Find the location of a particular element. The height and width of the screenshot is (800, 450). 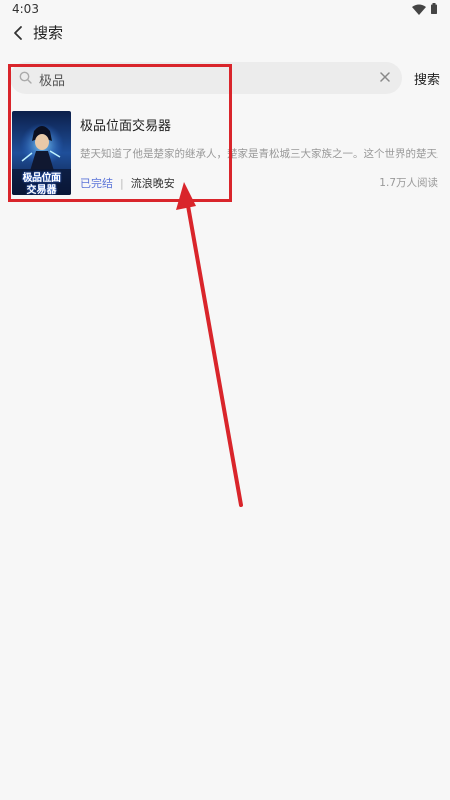

search-input is located at coordinates (199, 79).